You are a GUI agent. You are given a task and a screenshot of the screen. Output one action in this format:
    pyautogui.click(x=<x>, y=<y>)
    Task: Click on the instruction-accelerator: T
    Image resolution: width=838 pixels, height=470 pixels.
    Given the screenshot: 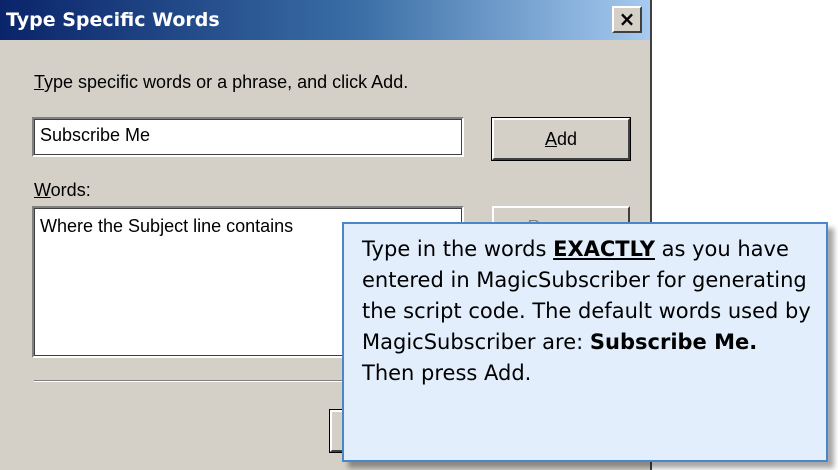 What is the action you would take?
    pyautogui.click(x=39, y=82)
    